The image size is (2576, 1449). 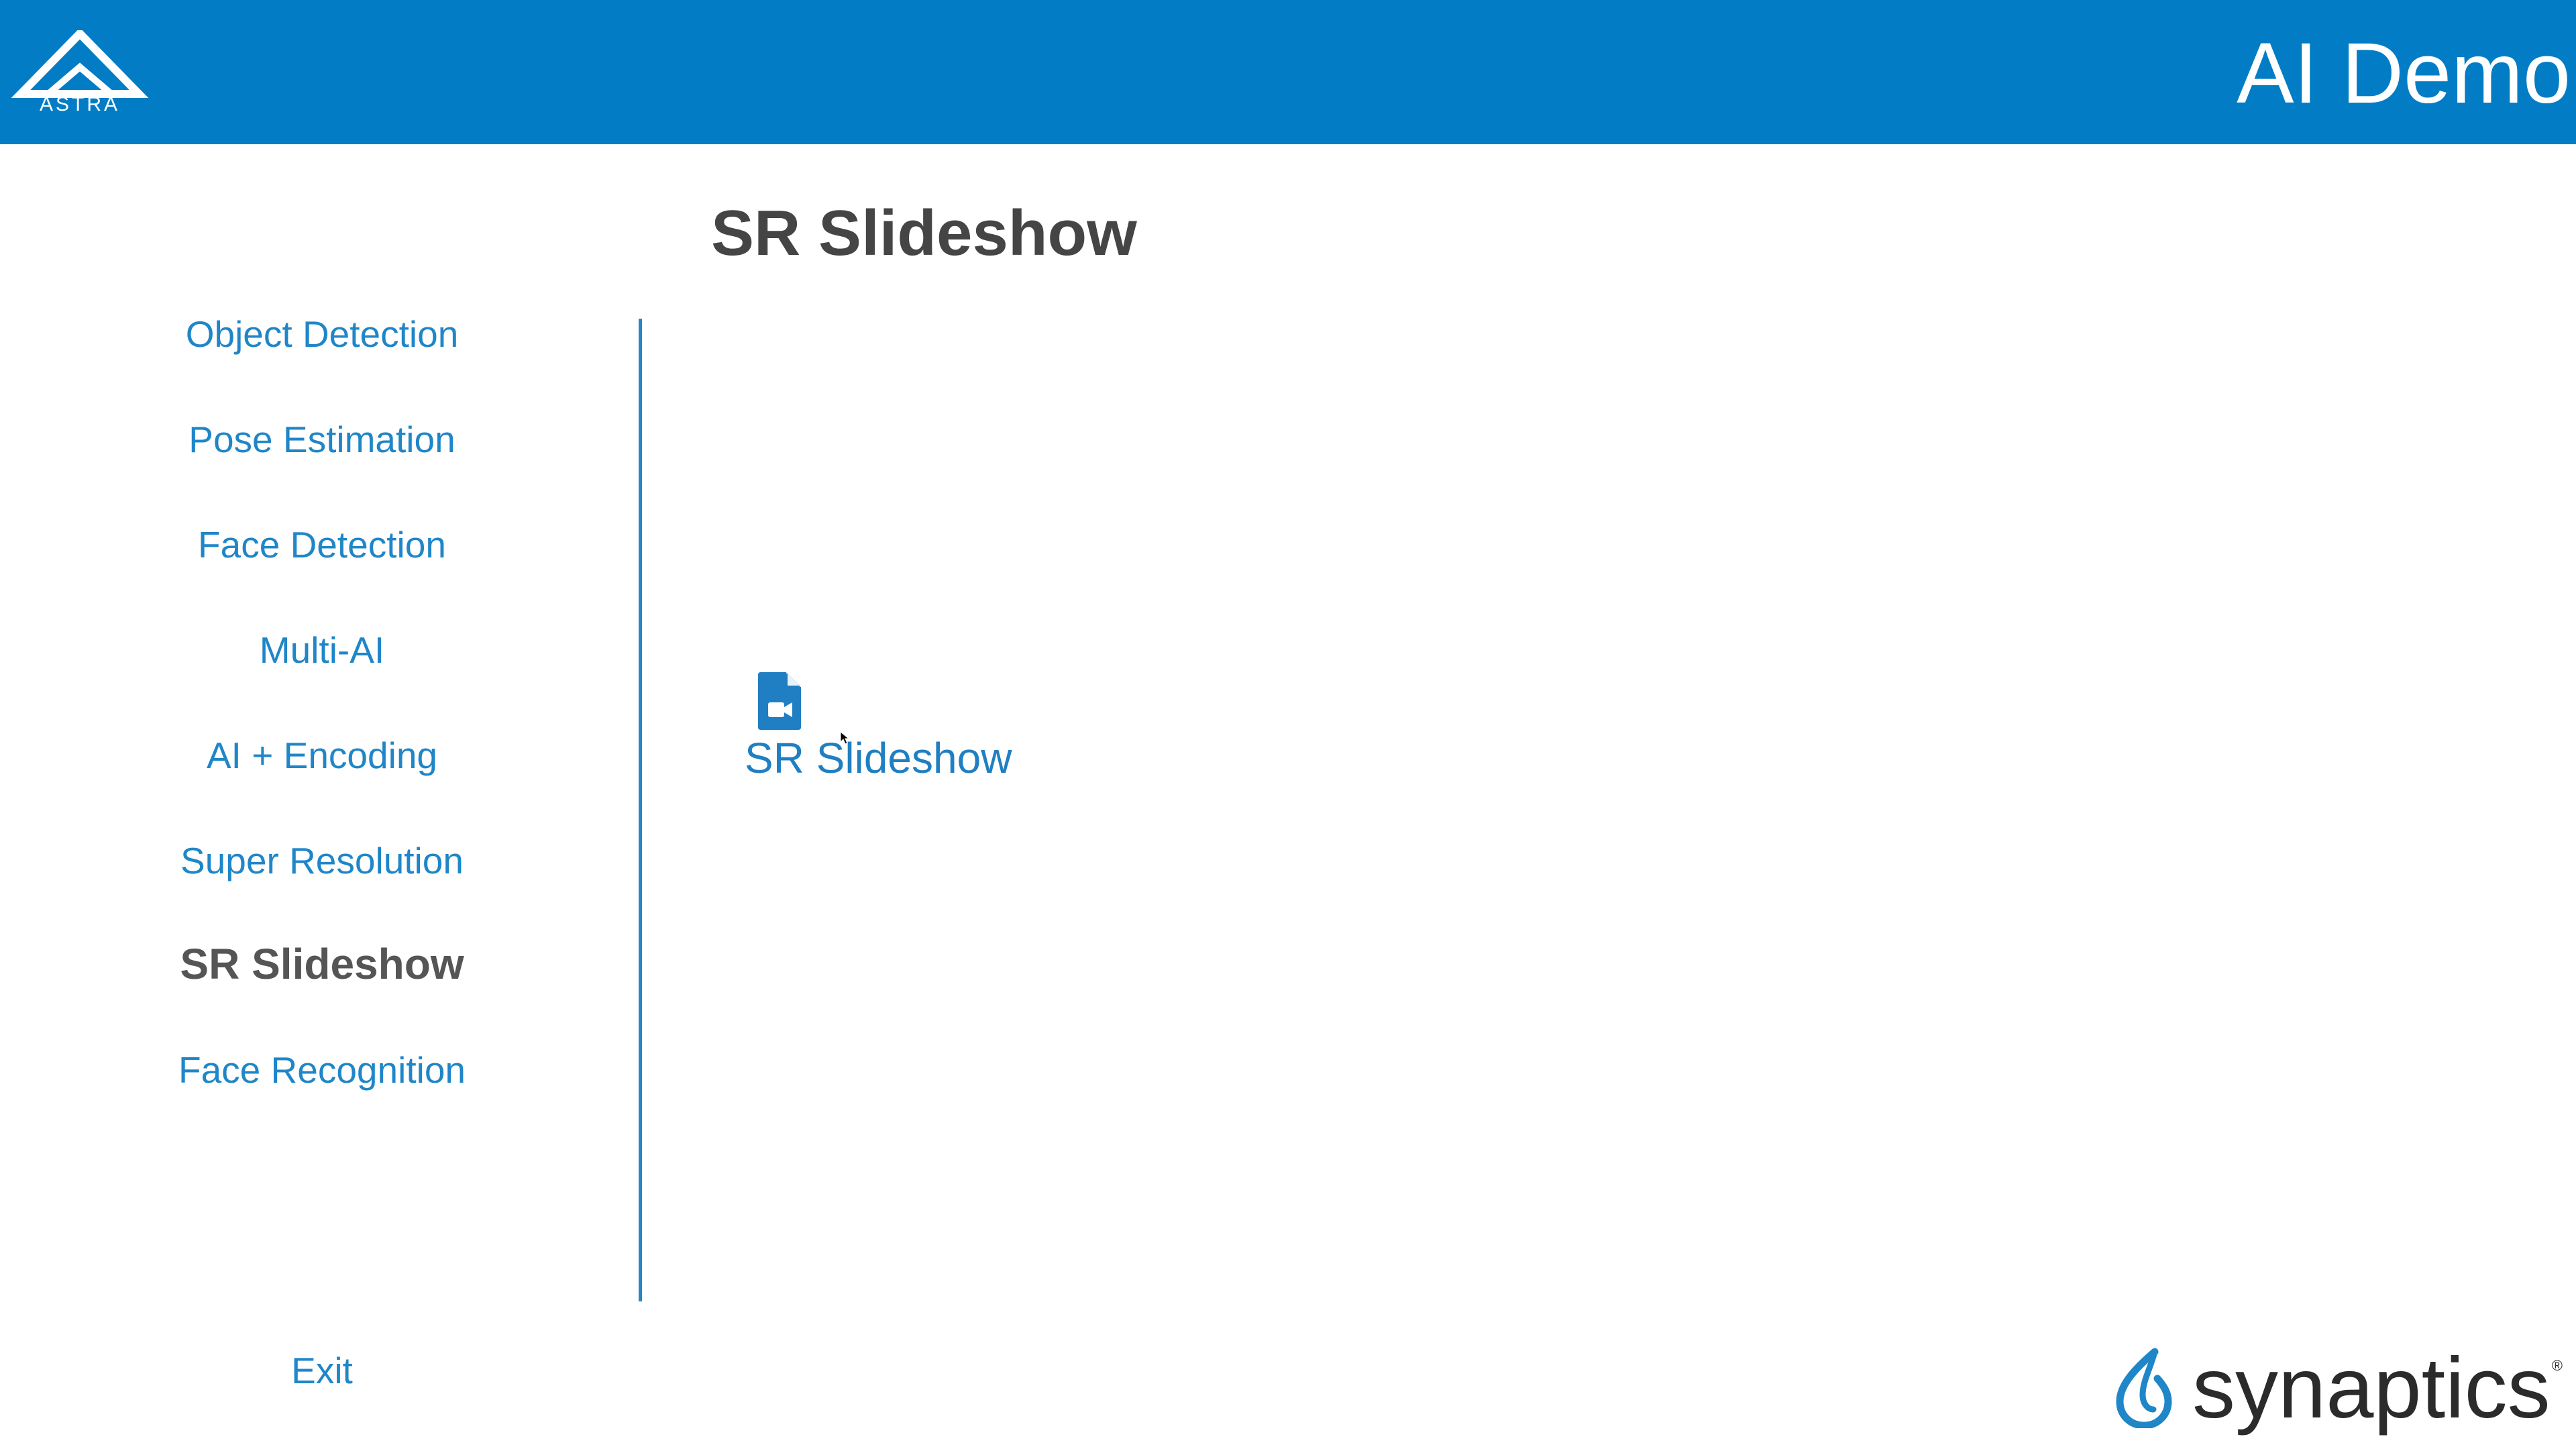 What do you see at coordinates (892, 731) in the screenshot?
I see `file-item-sr-slideshow: SR Slideshow` at bounding box center [892, 731].